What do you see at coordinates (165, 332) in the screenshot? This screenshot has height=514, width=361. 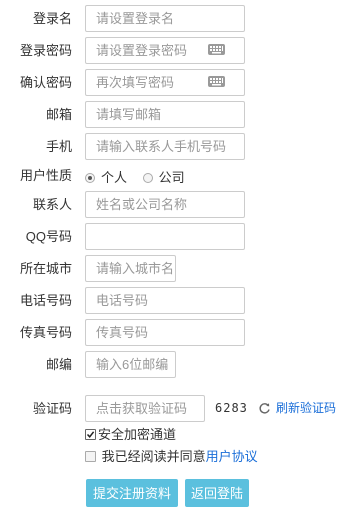 I see `fax-input` at bounding box center [165, 332].